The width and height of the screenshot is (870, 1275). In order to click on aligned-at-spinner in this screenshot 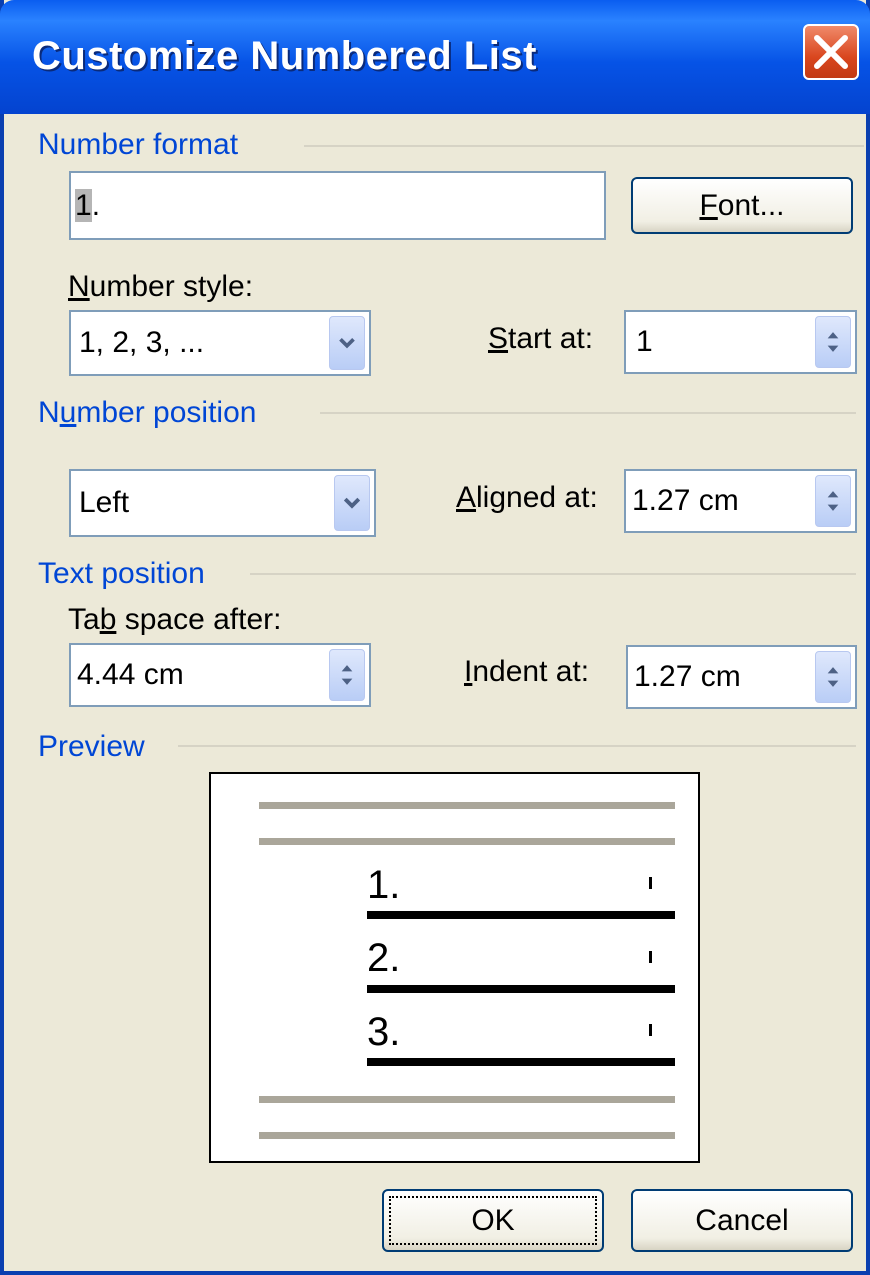, I will do `click(833, 501)`.